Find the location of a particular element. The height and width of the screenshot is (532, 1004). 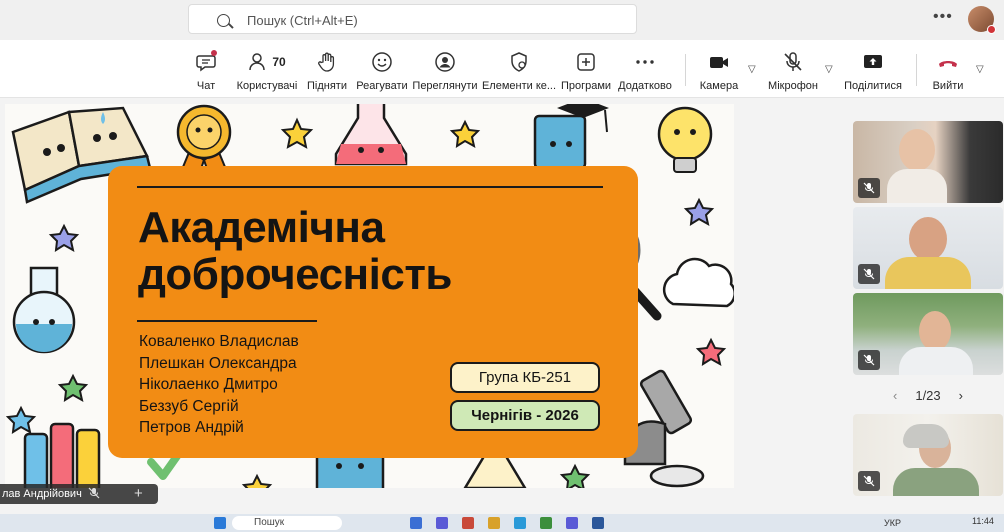

leave-options-chevron-icon: ▽ is located at coordinates (980, 69).